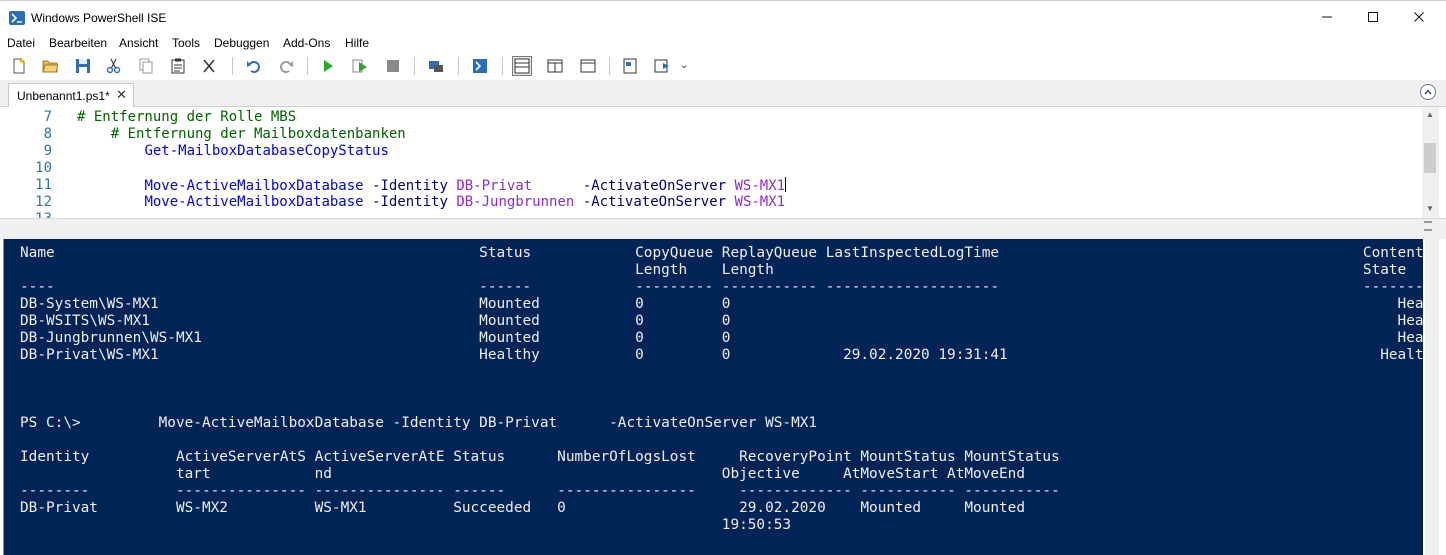 This screenshot has width=1446, height=555. Describe the element at coordinates (723, 17) in the screenshot. I see `title-bar: Windows PowerShell ISE` at that location.